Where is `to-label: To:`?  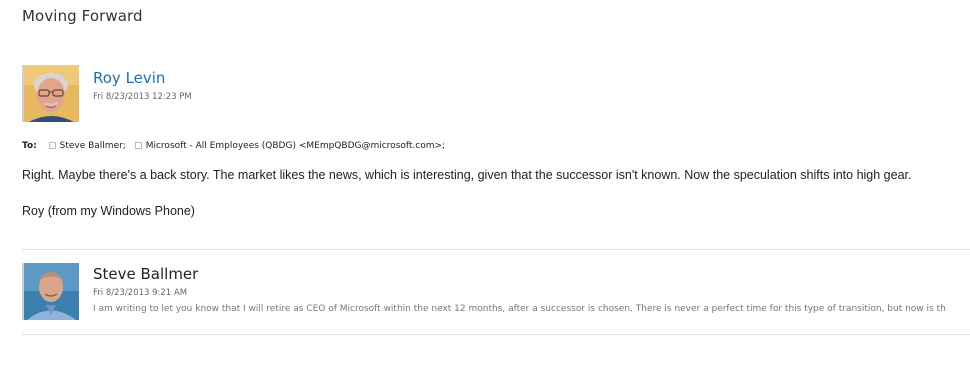 to-label: To: is located at coordinates (29, 146).